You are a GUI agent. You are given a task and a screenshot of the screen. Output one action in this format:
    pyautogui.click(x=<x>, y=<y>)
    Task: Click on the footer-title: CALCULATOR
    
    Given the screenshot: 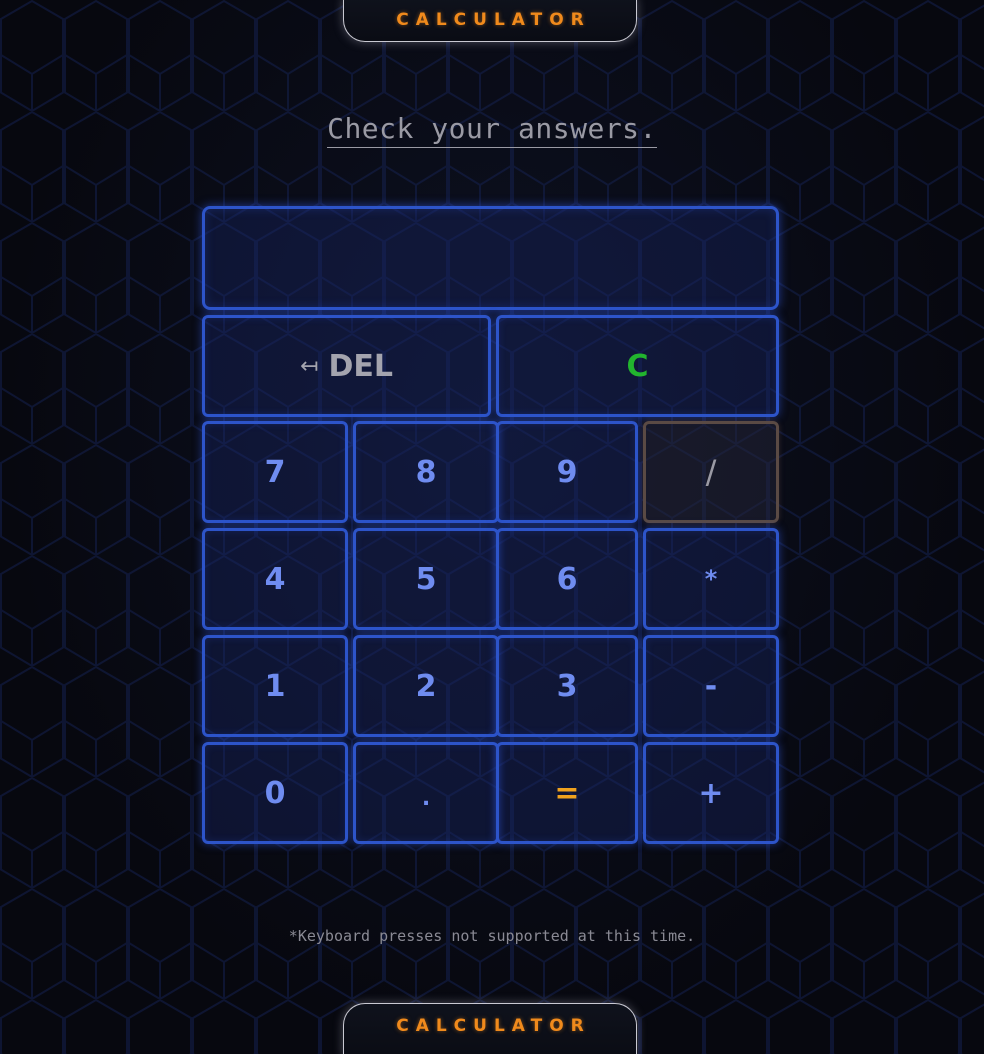 What is the action you would take?
    pyautogui.click(x=493, y=1026)
    